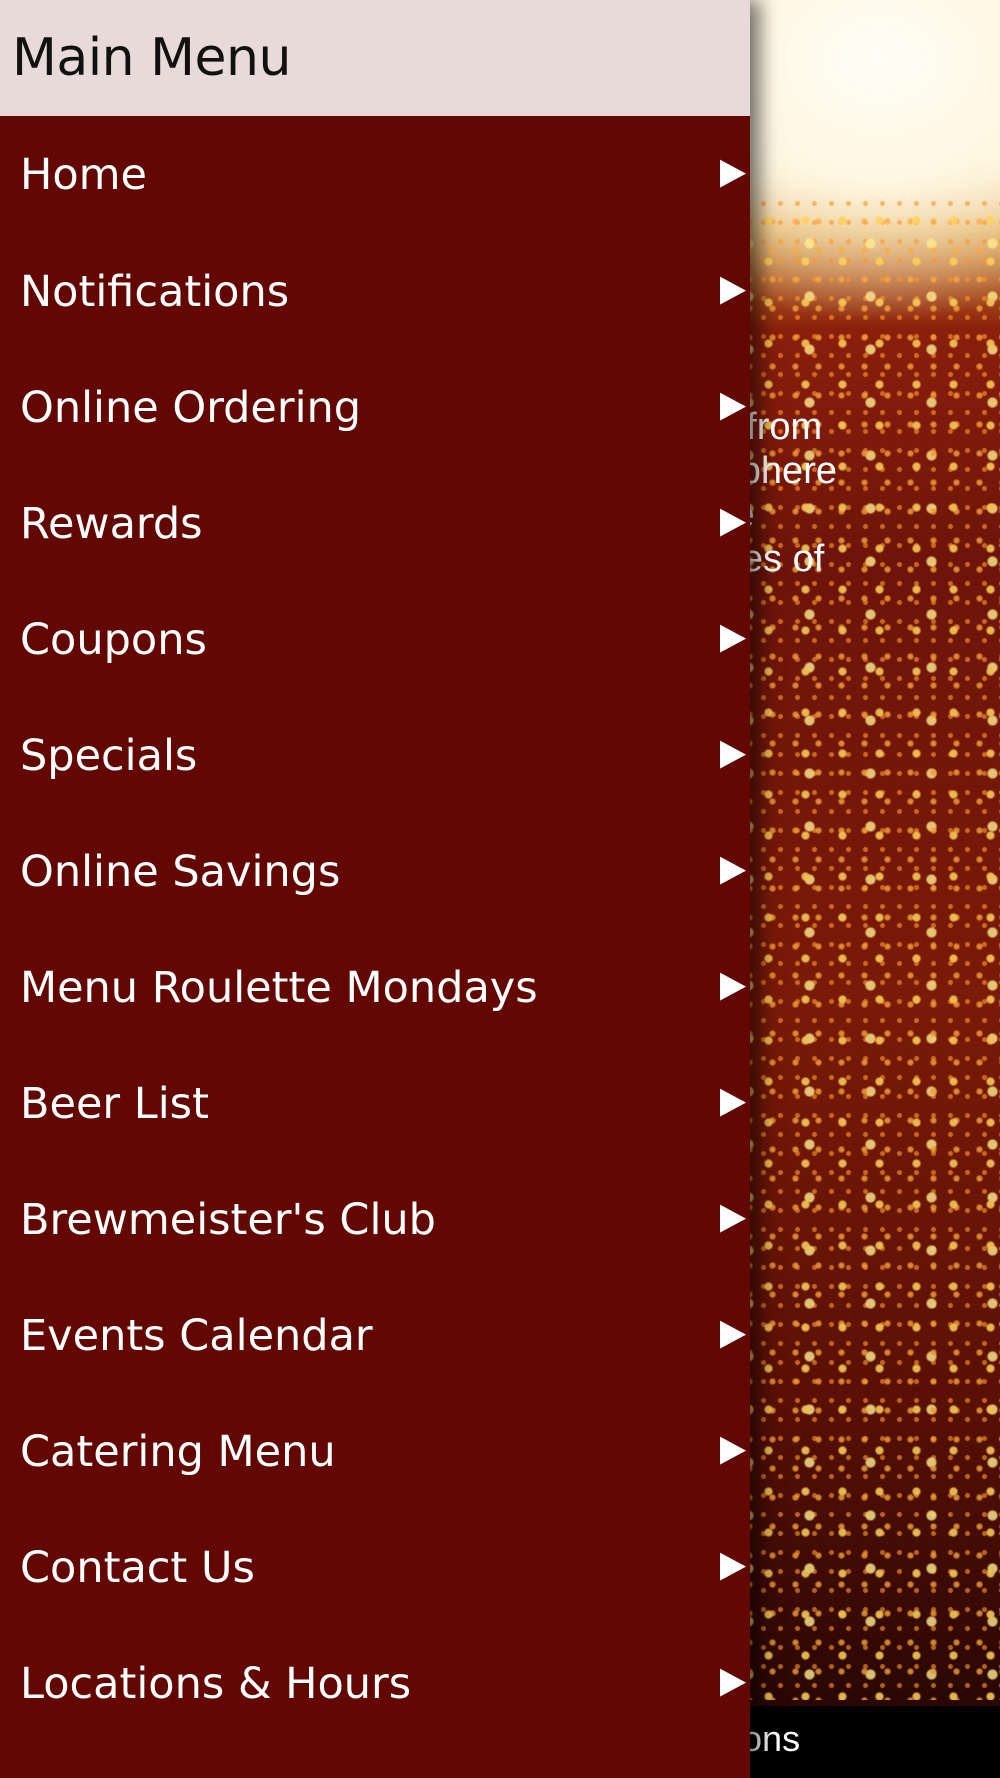  I want to click on menu-item-notifications: Notifications, so click(375, 292).